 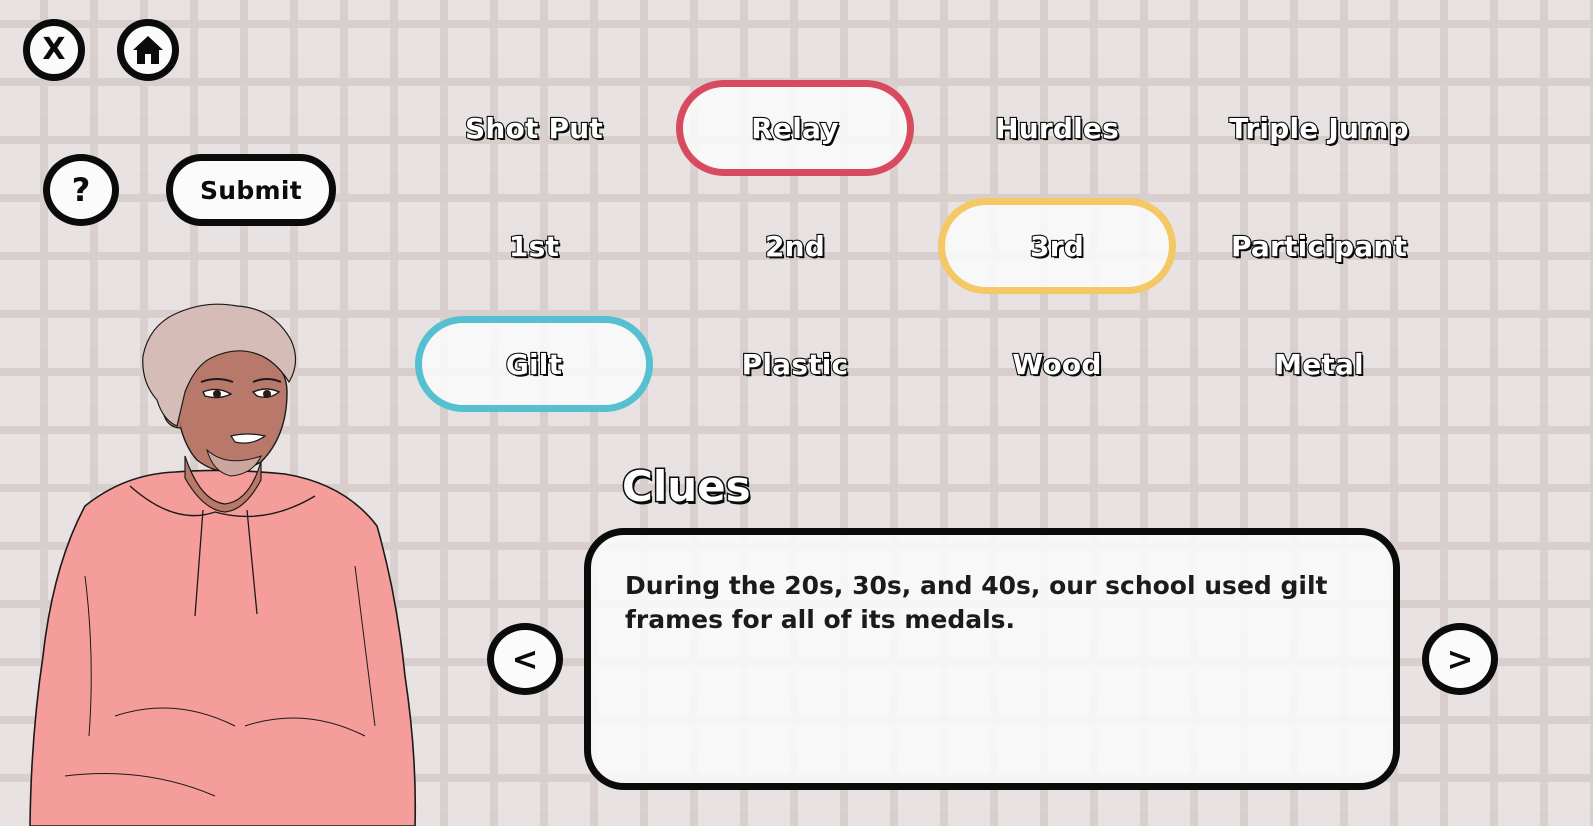 What do you see at coordinates (1319, 128) in the screenshot?
I see `option-triple-jump: Triple Jump` at bounding box center [1319, 128].